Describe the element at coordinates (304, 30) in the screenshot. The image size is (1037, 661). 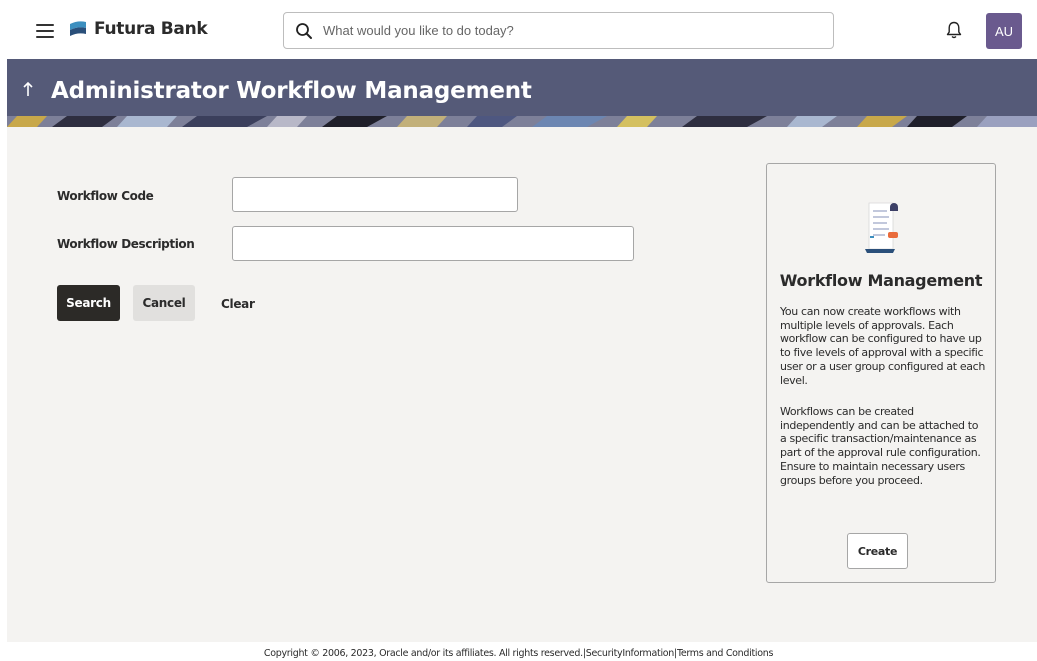
I see `search-icon` at that location.